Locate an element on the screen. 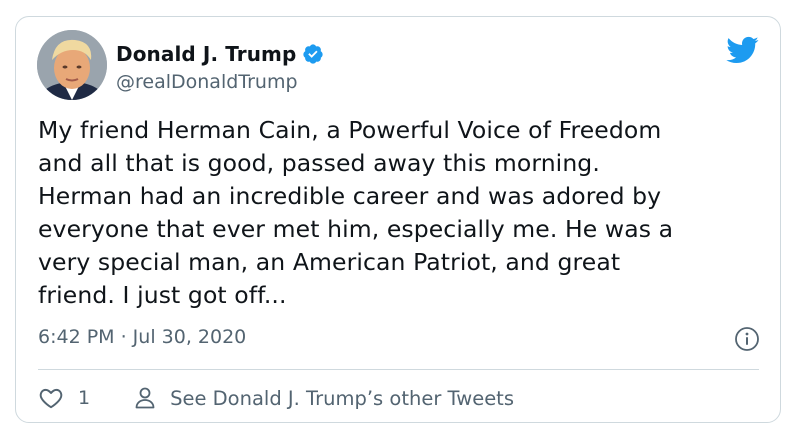  avatar is located at coordinates (72, 65).